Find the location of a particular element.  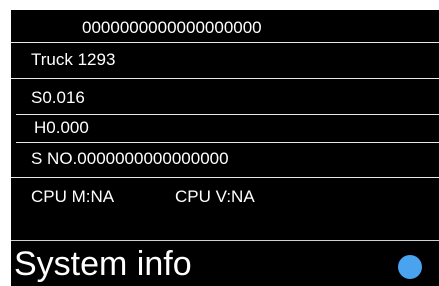

footer-title: System info is located at coordinates (103, 264).